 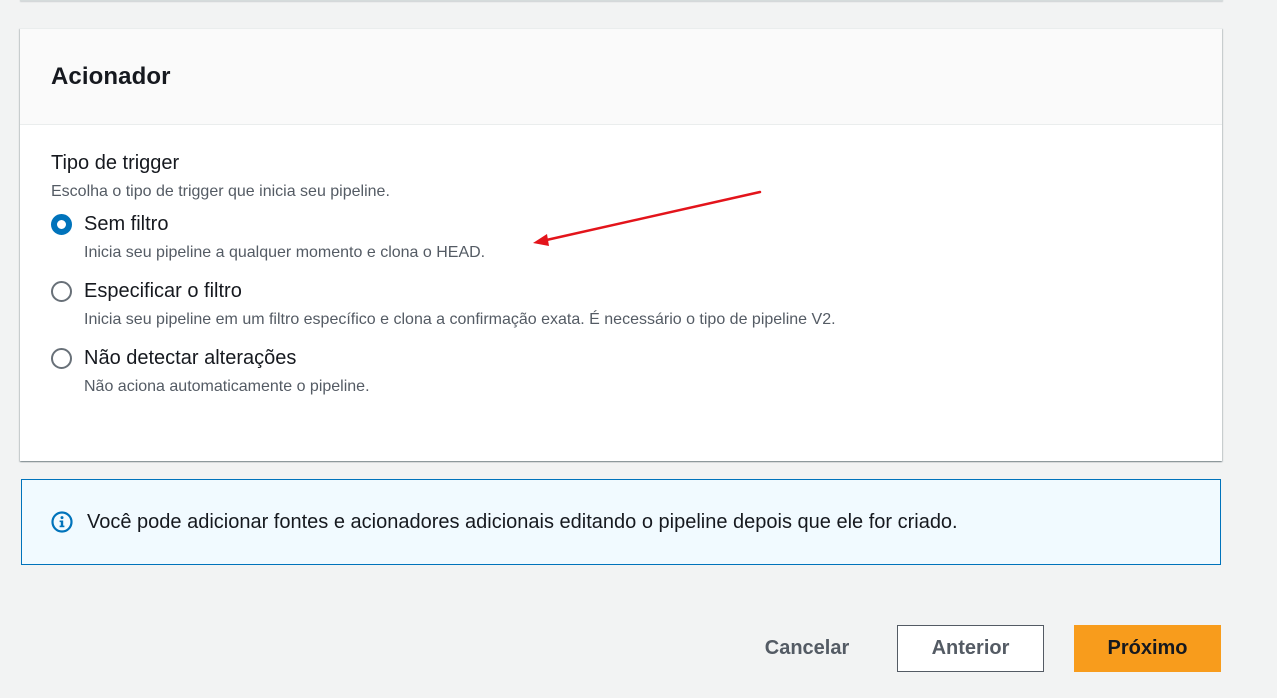 I want to click on radio-button-specify-filter, so click(x=61, y=291).